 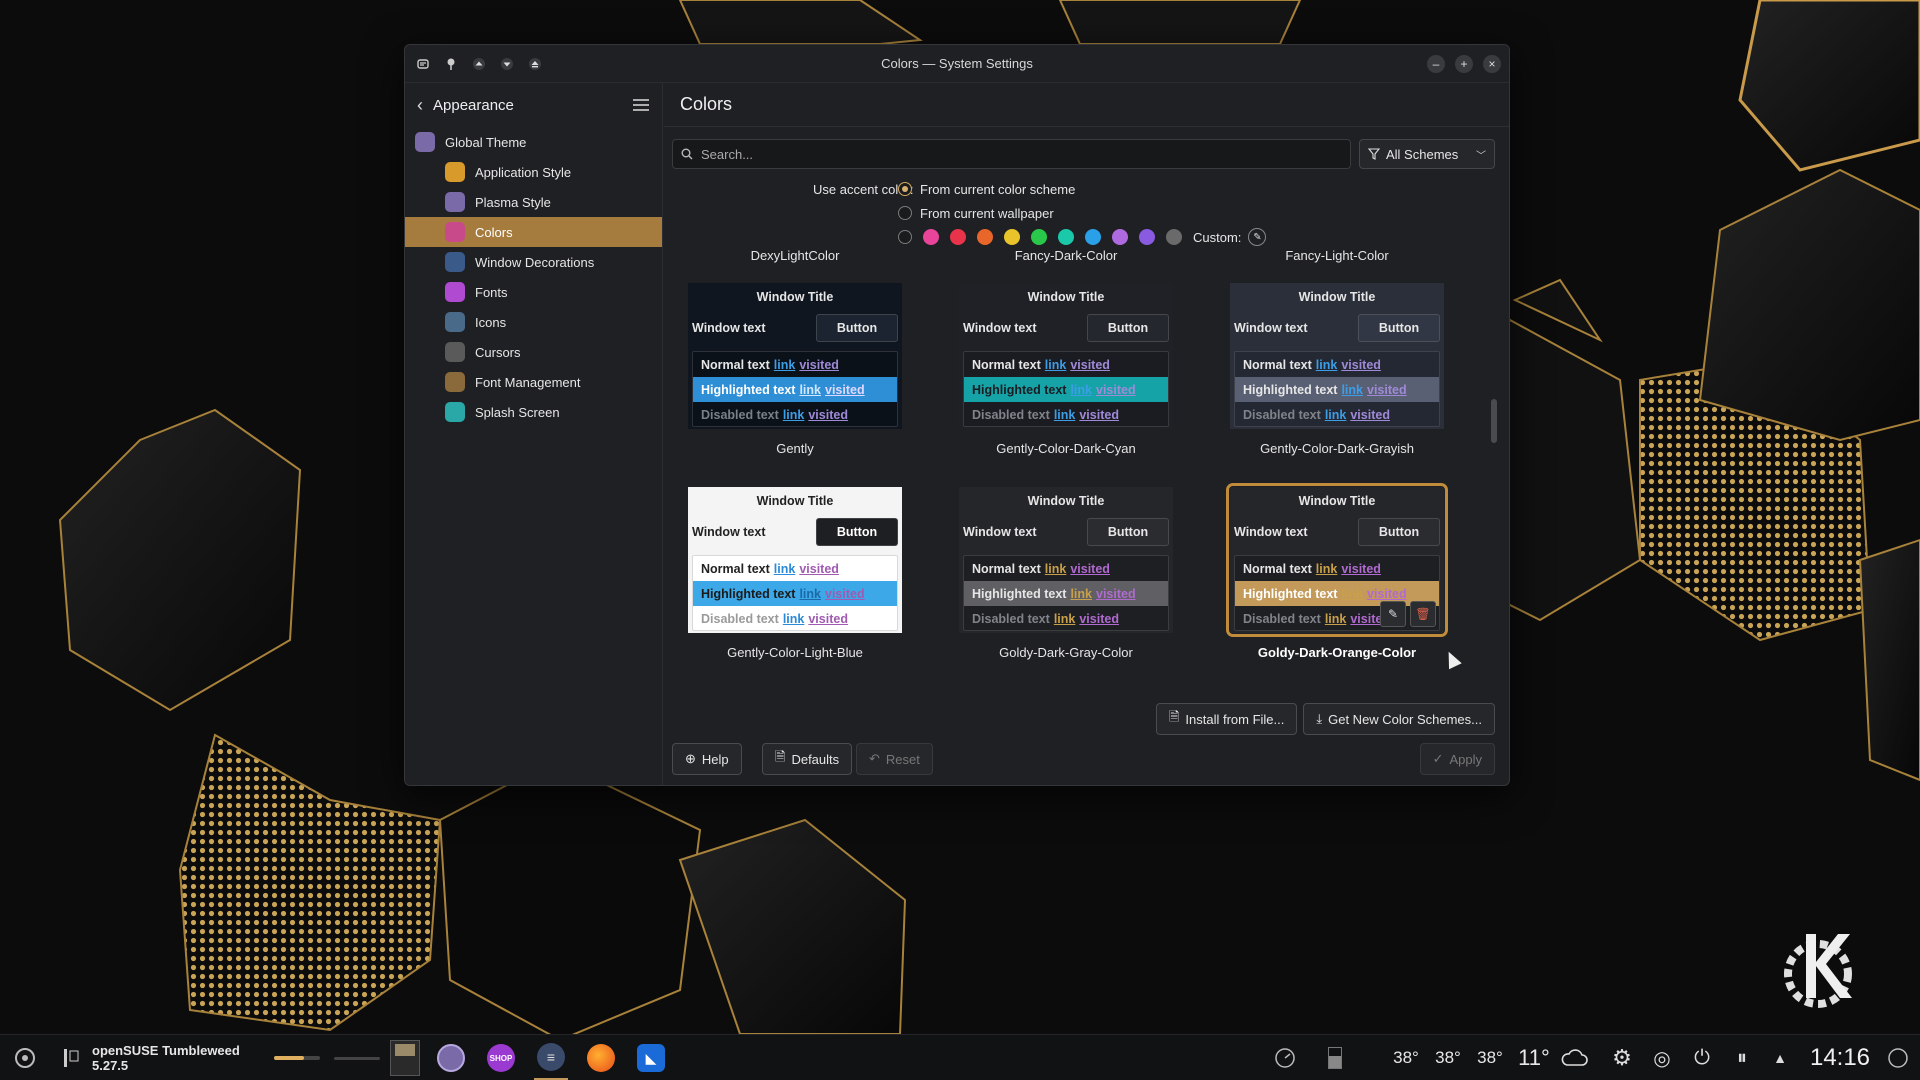 I want to click on close-icon: ×, so click(x=1492, y=63).